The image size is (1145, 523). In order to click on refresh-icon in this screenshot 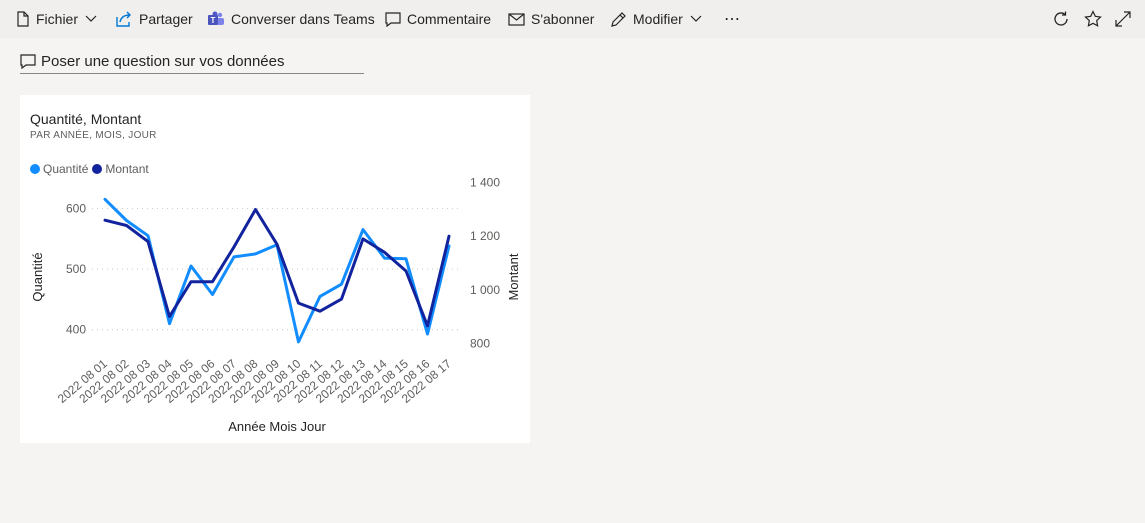, I will do `click(1061, 18)`.